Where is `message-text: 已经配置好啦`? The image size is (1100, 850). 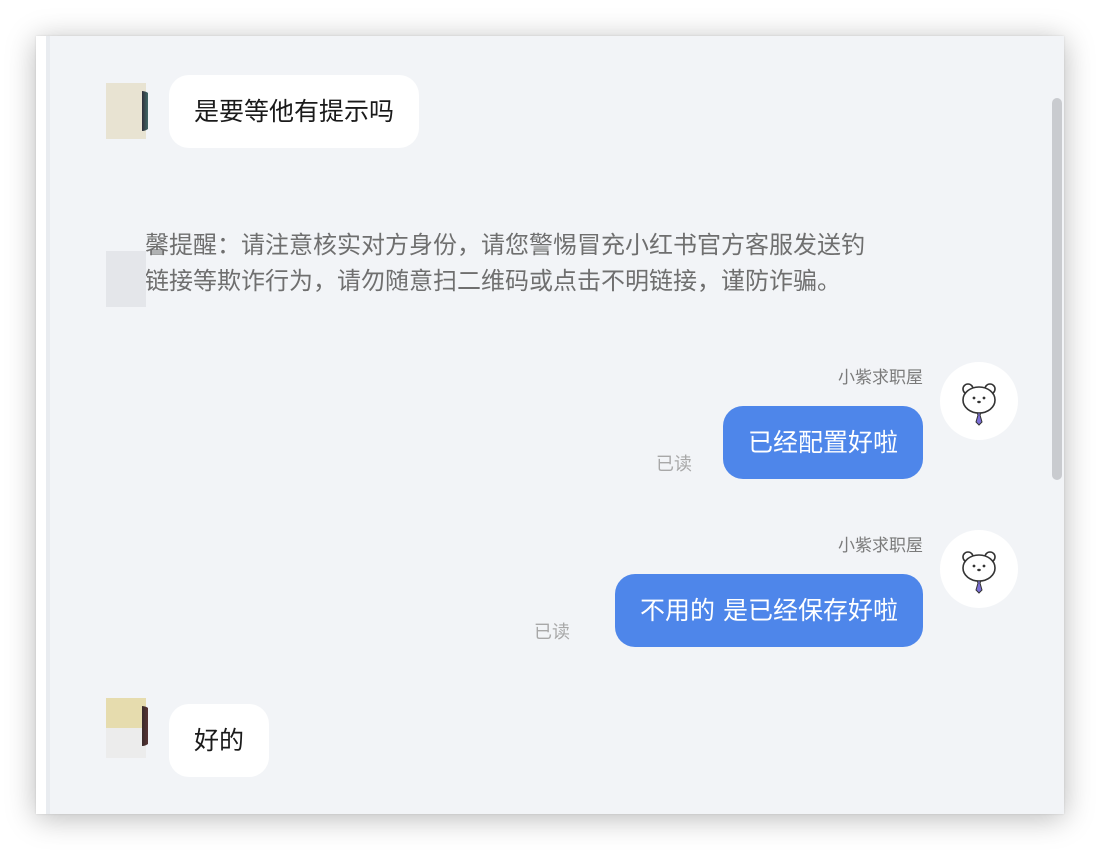
message-text: 已经配置好啦 is located at coordinates (822, 442).